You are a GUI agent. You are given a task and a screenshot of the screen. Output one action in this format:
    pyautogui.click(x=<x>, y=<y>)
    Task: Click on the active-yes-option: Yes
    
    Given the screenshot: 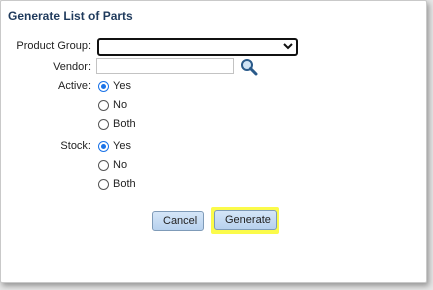 What is the action you would take?
    pyautogui.click(x=114, y=86)
    